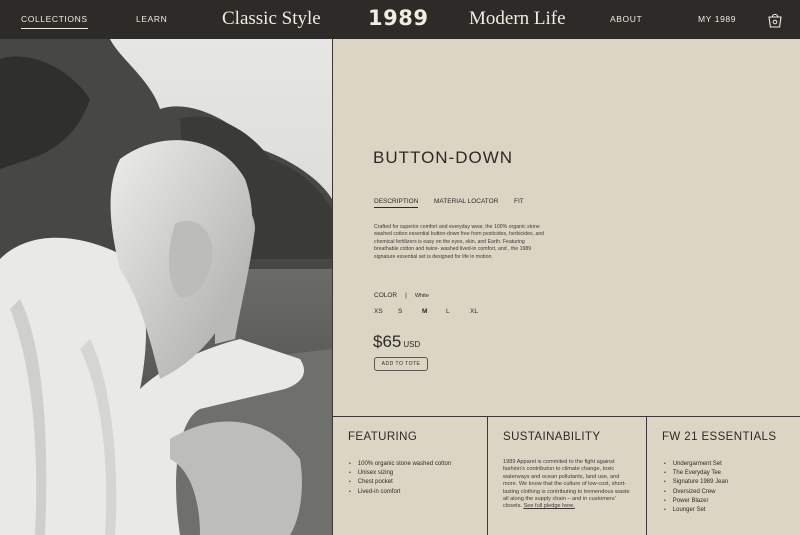 The width and height of the screenshot is (800, 535). I want to click on tab-fit: FIT, so click(519, 201).